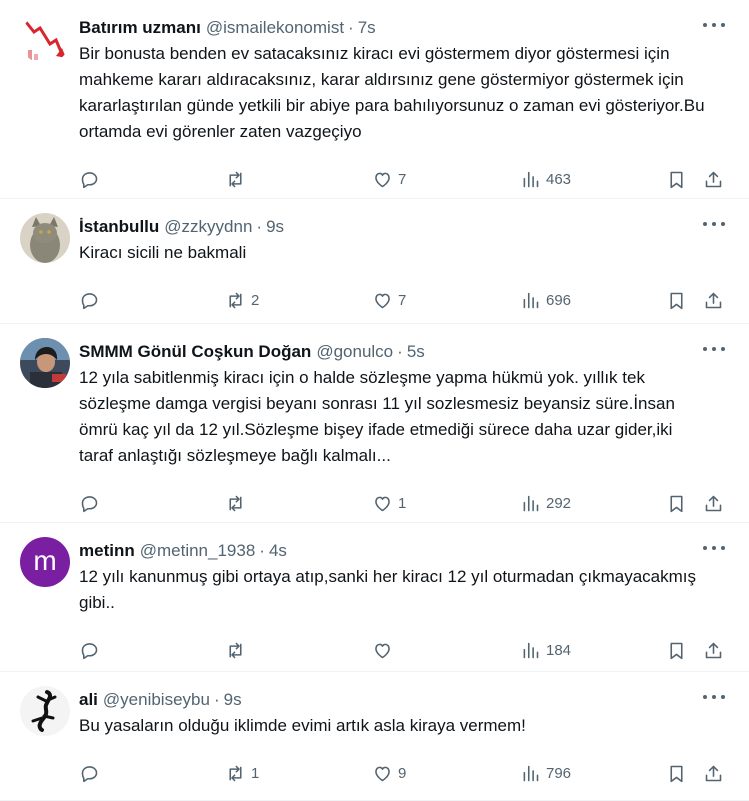 The image size is (749, 801). I want to click on views-button: 796, so click(545, 773).